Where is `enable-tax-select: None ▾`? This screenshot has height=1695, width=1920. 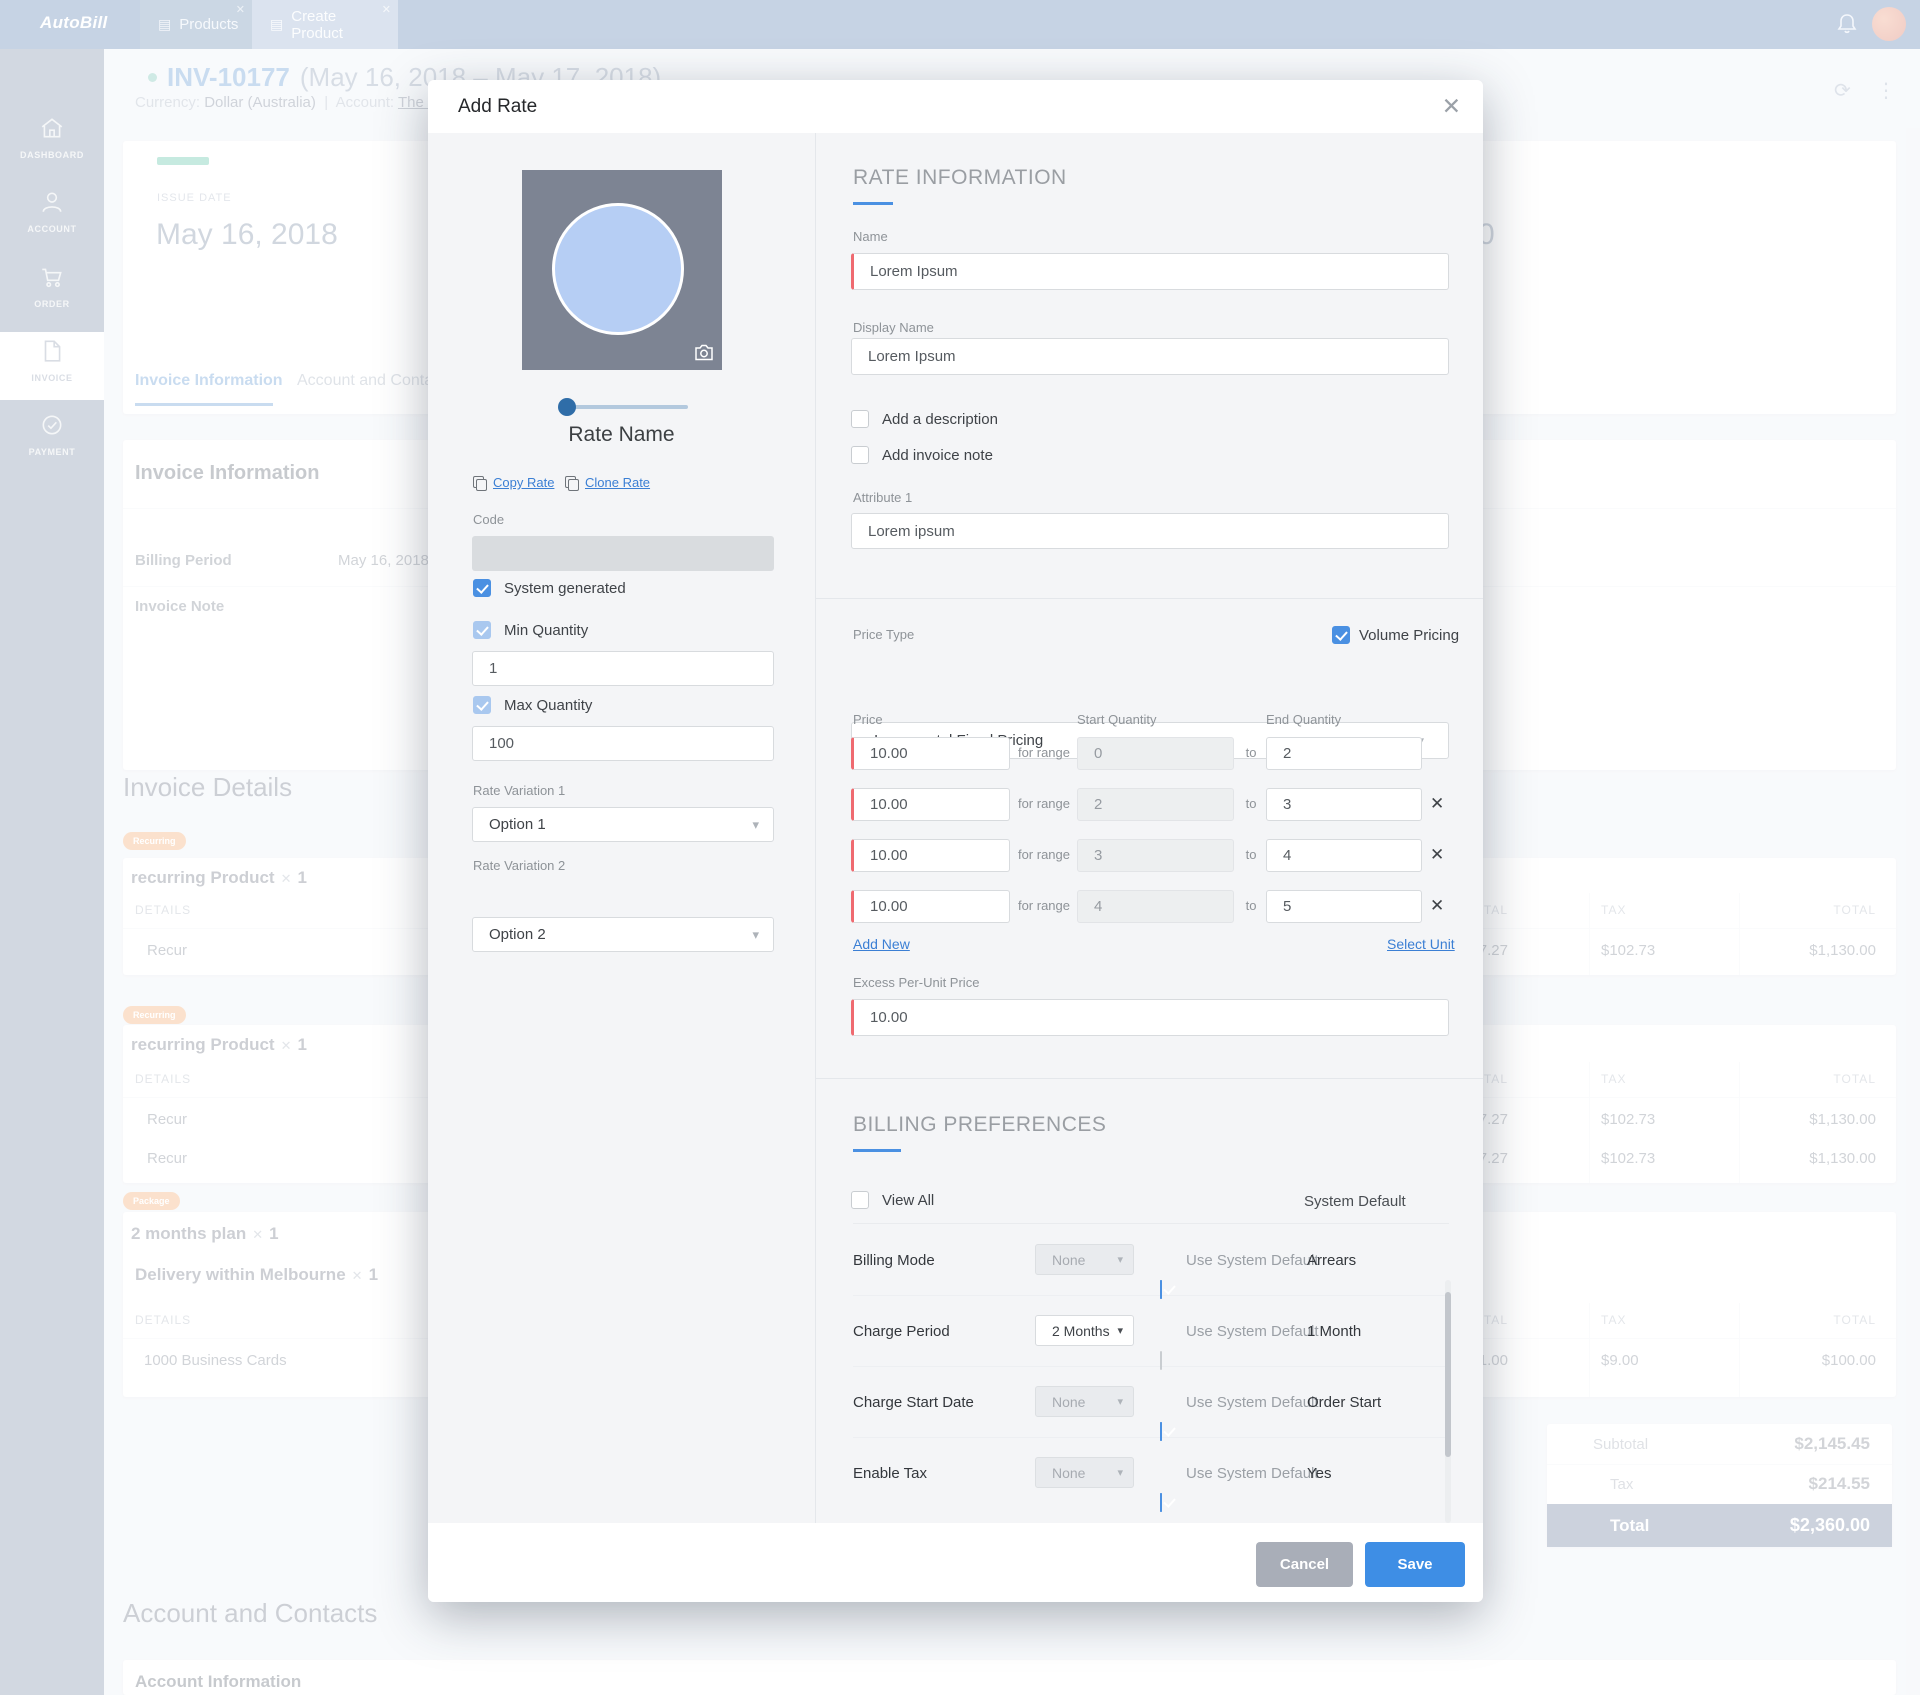 enable-tax-select: None ▾ is located at coordinates (1084, 1472).